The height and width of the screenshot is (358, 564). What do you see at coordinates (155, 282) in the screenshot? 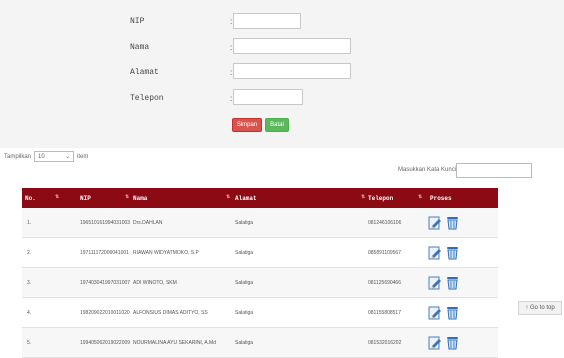
I see `cell-nama: ADI WINOTO, SKM` at bounding box center [155, 282].